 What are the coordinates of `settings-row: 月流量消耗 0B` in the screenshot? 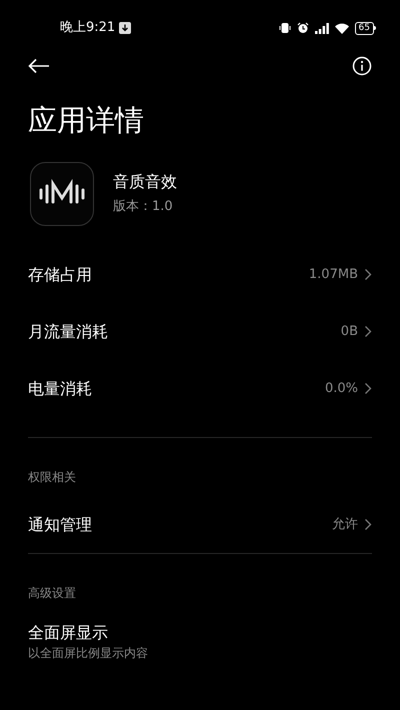 It's located at (200, 331).